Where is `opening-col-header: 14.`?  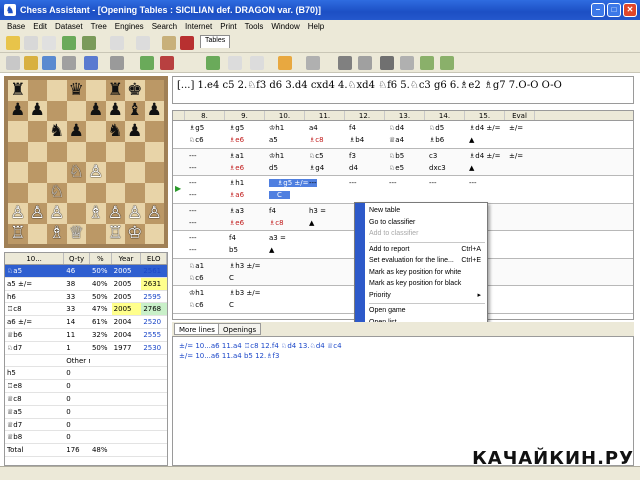
opening-col-header: 14. is located at coordinates (445, 115).